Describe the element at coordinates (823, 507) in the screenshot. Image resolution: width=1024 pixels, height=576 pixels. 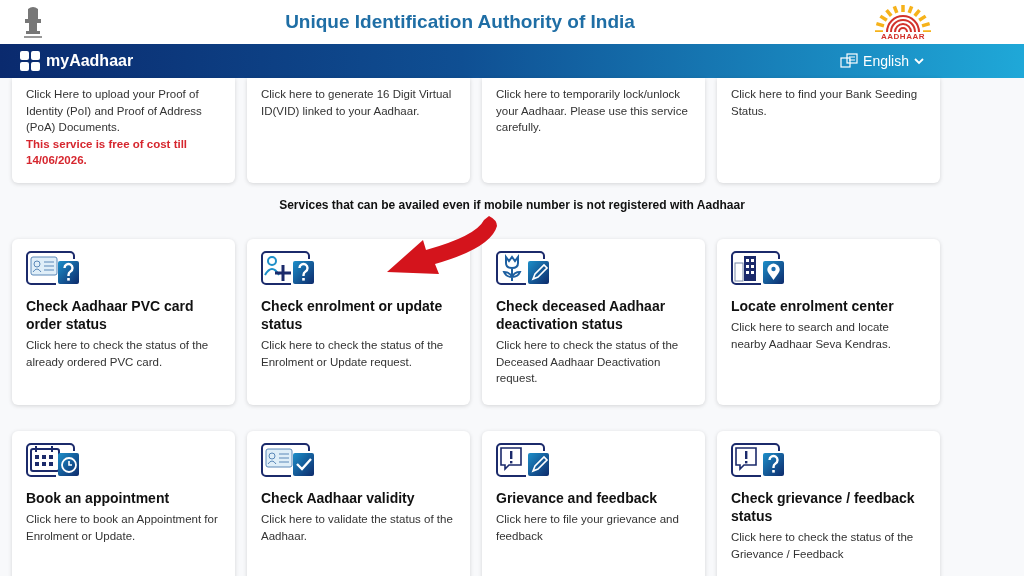
I see `card-title: Check grievance / feedback status` at that location.